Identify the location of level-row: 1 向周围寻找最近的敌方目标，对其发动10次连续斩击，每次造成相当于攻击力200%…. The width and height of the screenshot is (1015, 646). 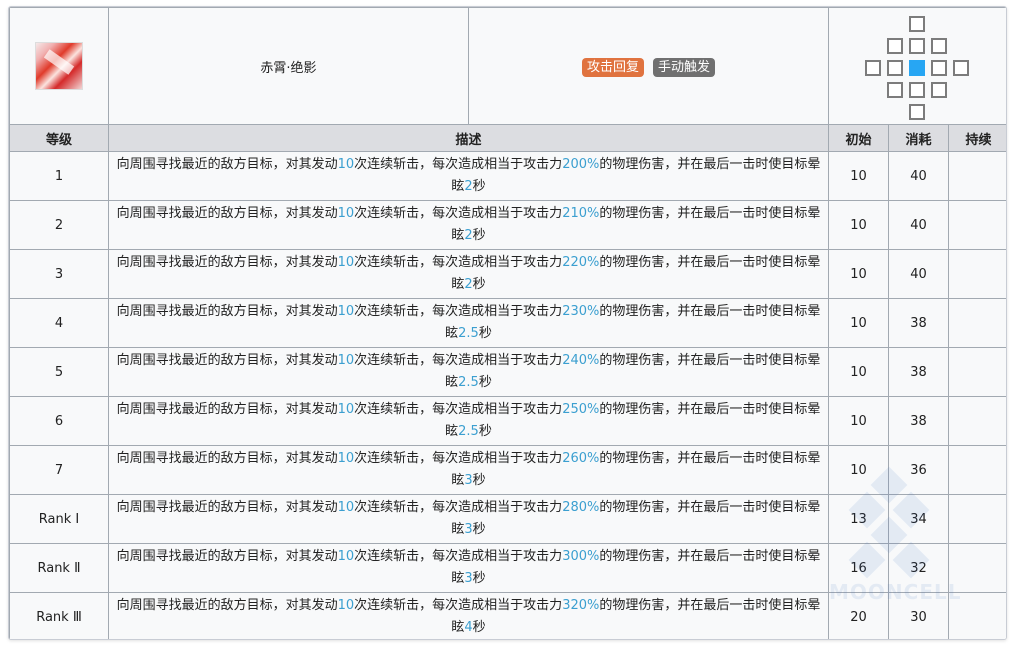
(507, 176).